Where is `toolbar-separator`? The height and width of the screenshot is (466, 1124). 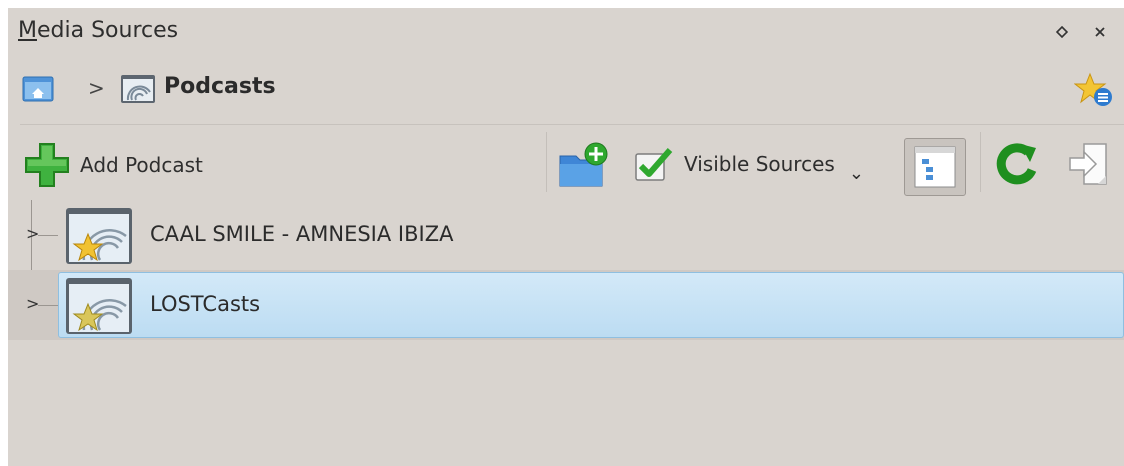
toolbar-separator is located at coordinates (546, 162).